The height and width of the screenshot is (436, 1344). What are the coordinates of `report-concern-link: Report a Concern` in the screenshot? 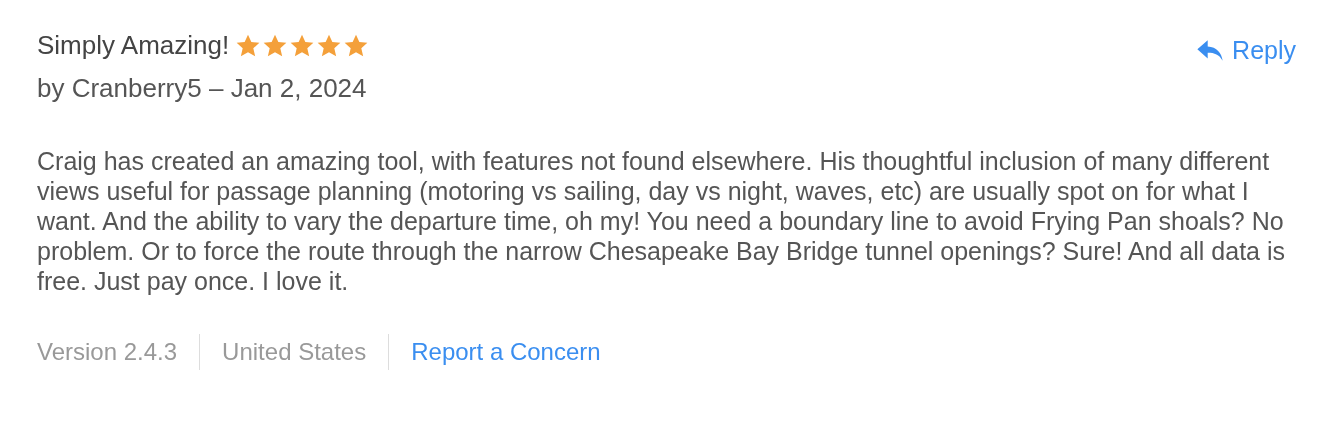 It's located at (506, 352).